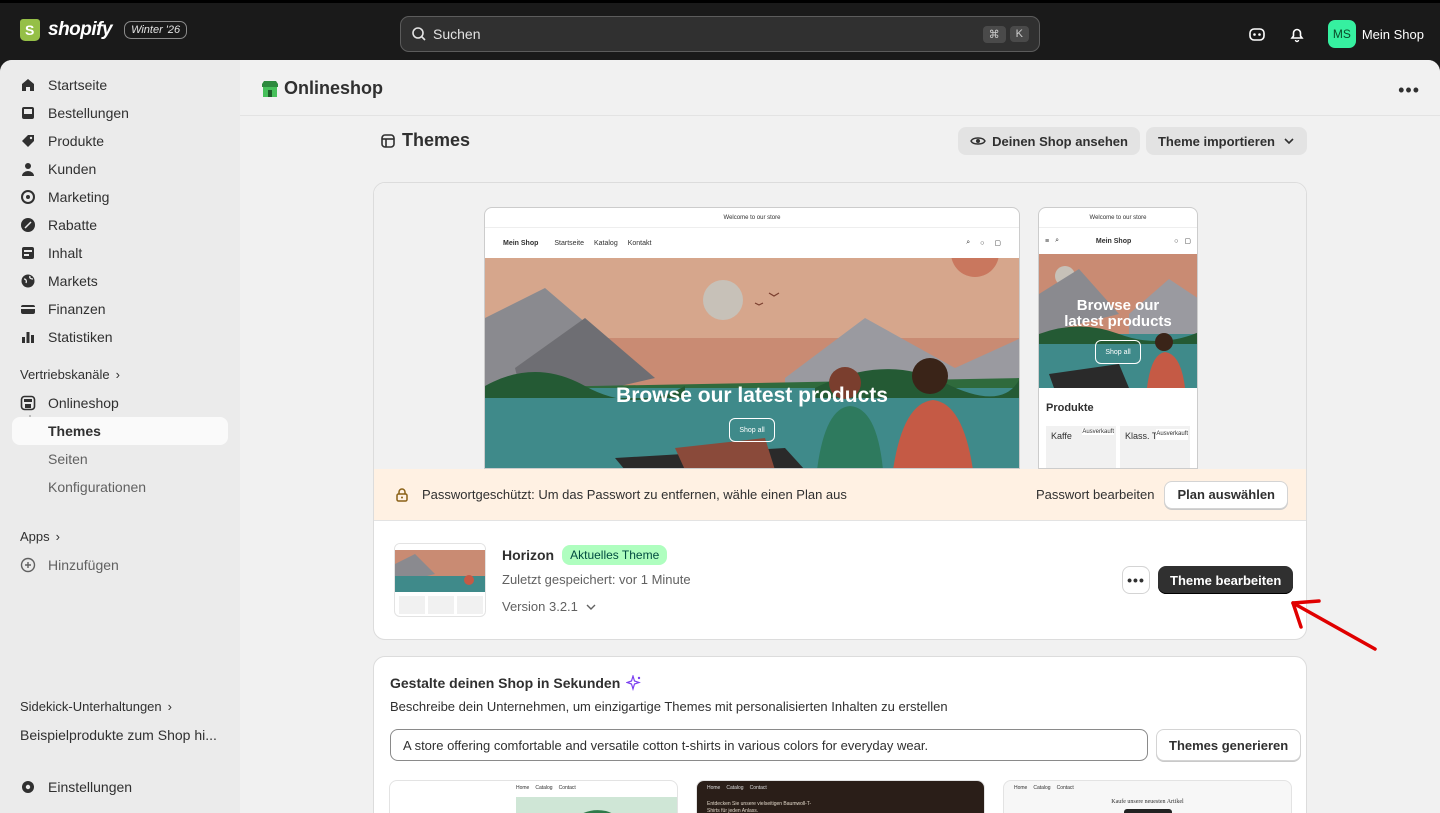 The width and height of the screenshot is (1440, 813). I want to click on thumbnail-illustration, so click(440, 579).